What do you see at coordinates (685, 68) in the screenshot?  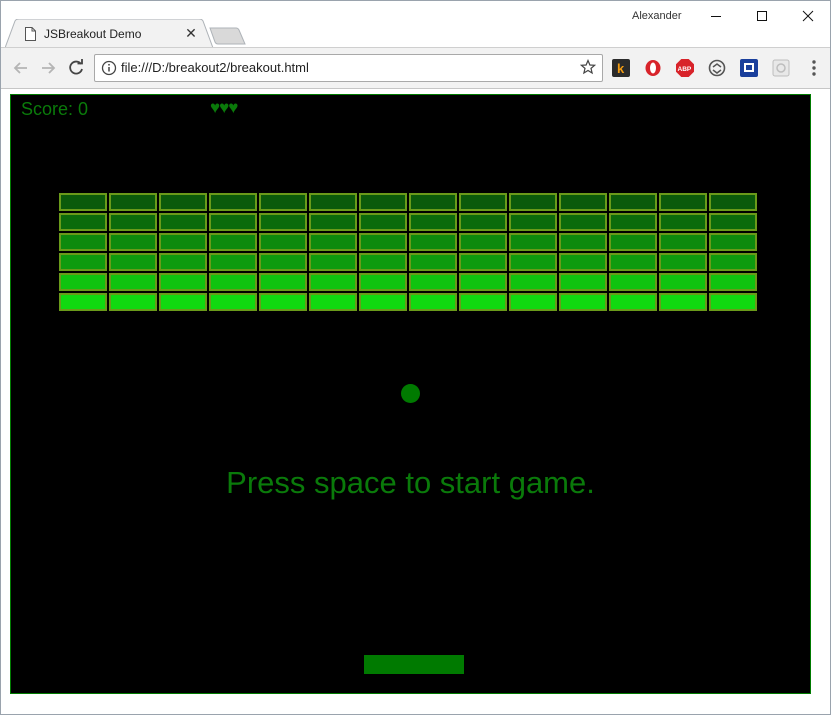 I see `adblock-abp-icon: ABP` at bounding box center [685, 68].